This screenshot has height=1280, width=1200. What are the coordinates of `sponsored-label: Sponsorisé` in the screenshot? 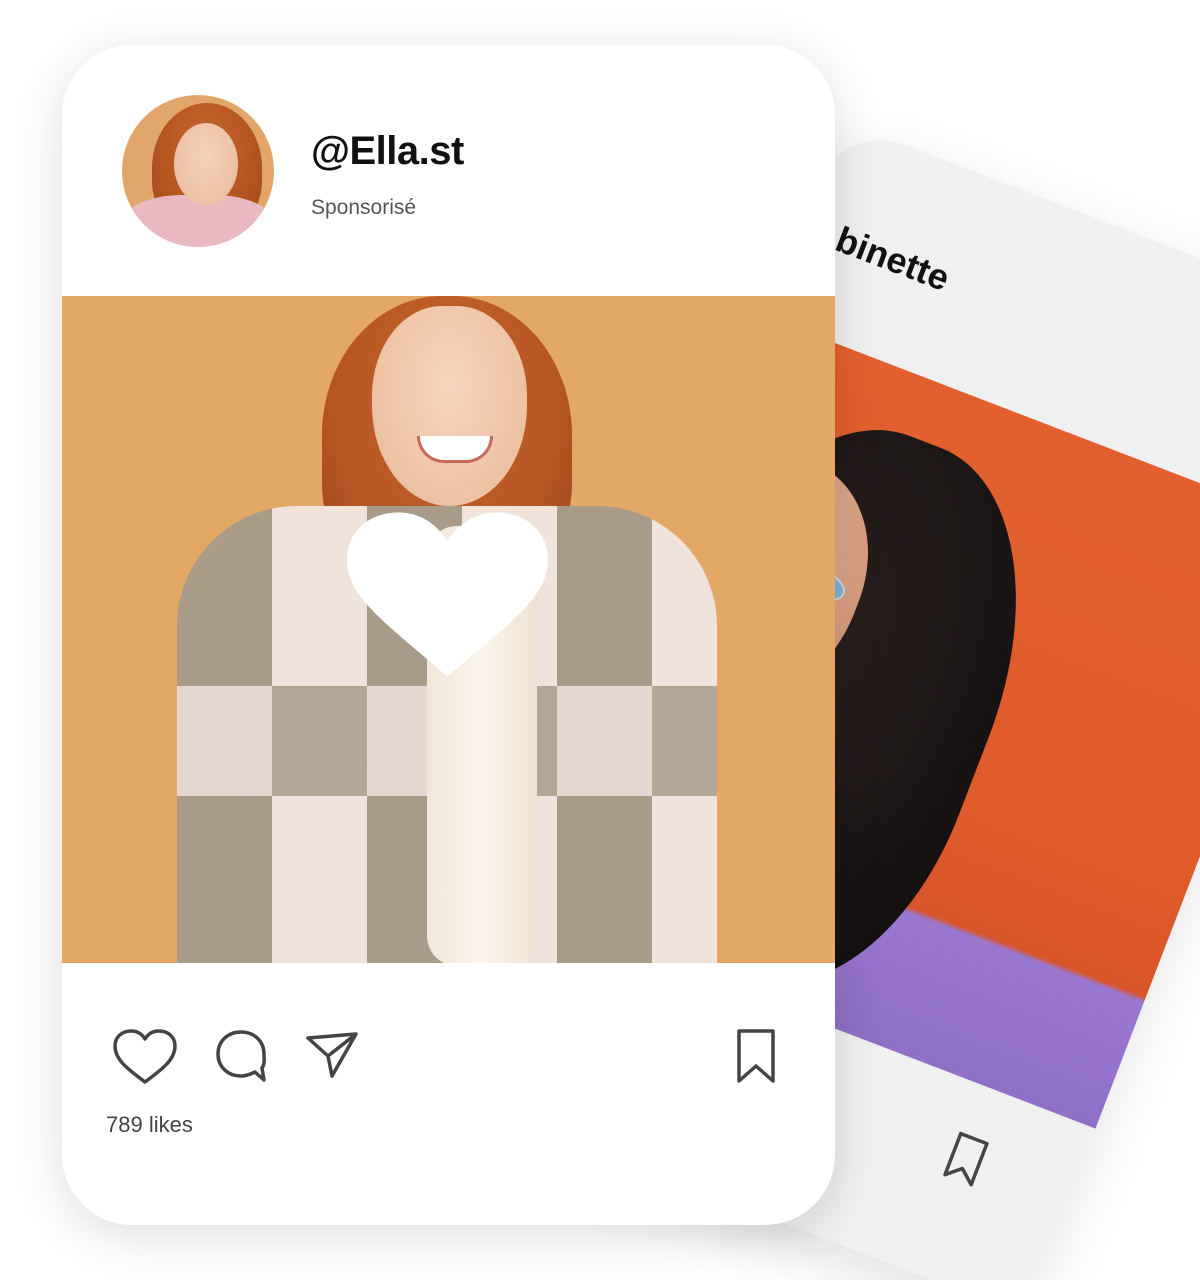 It's located at (364, 207).